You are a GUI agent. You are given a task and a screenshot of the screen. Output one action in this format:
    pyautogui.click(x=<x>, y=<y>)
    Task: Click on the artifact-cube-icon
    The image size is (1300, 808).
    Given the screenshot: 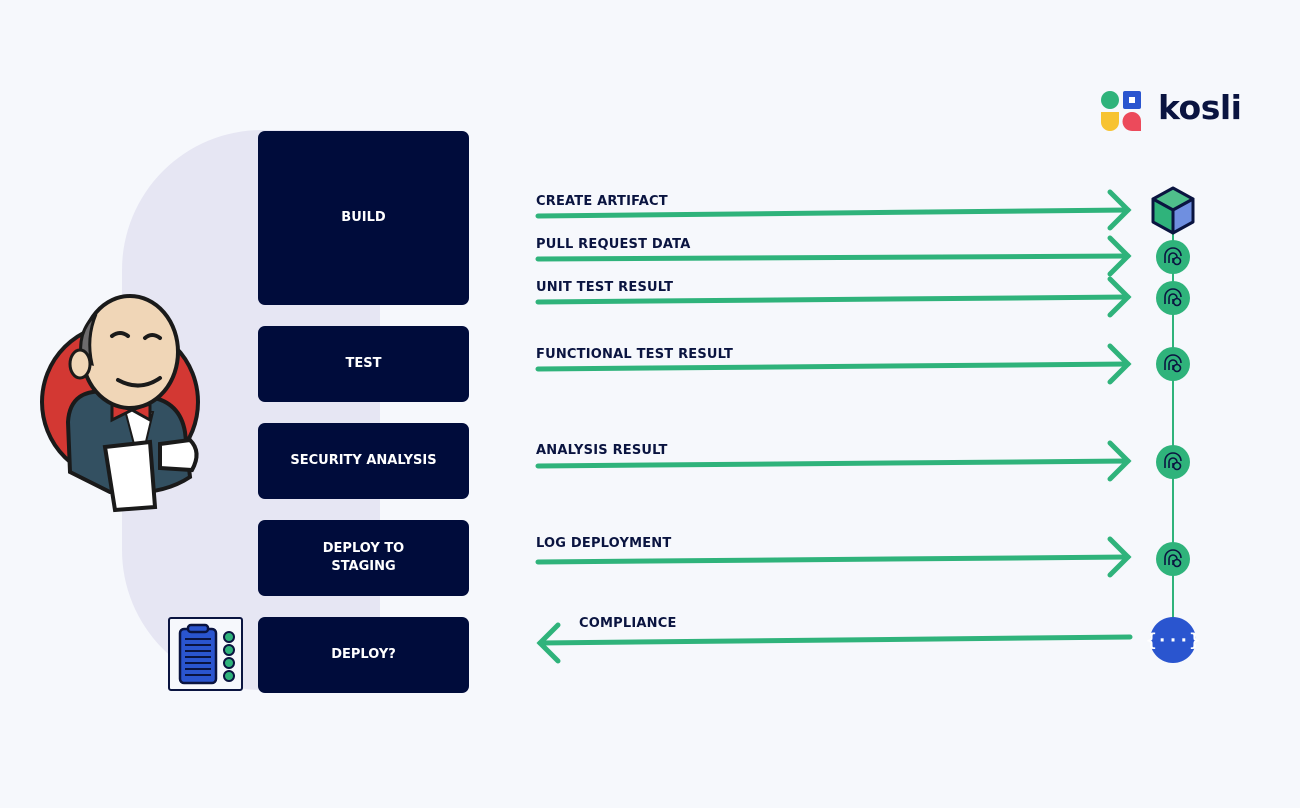 What is the action you would take?
    pyautogui.click(x=1173, y=210)
    